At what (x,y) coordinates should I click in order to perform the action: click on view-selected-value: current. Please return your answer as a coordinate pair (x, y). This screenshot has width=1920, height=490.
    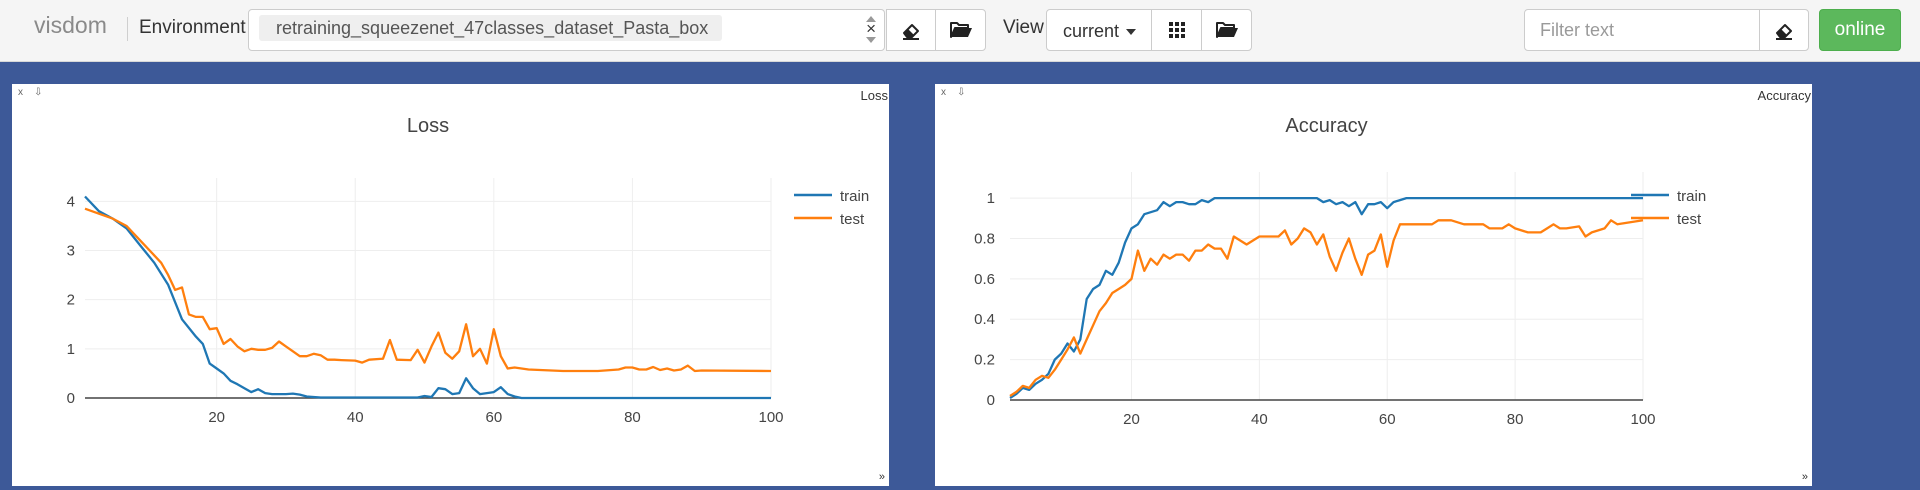
    Looking at the image, I should click on (1091, 31).